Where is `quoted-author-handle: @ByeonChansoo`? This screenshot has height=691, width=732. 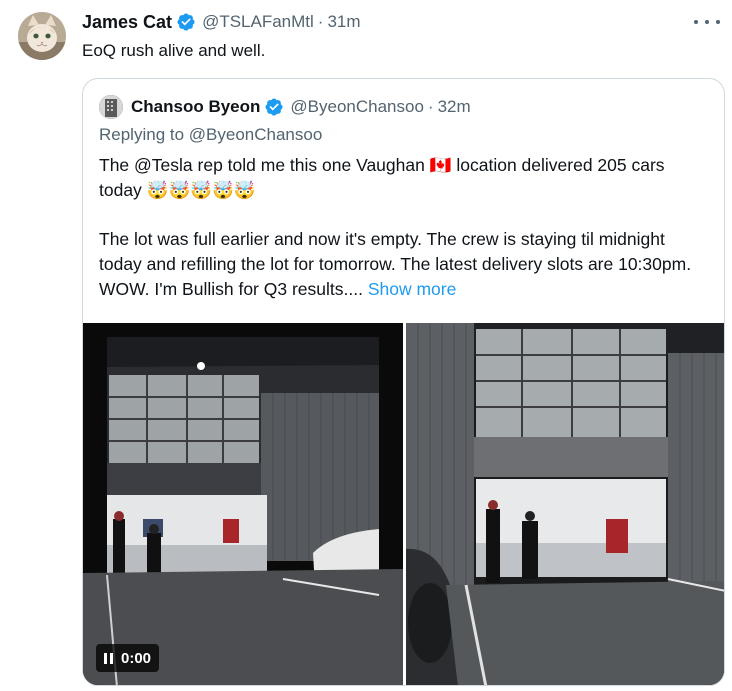 quoted-author-handle: @ByeonChansoo is located at coordinates (357, 107).